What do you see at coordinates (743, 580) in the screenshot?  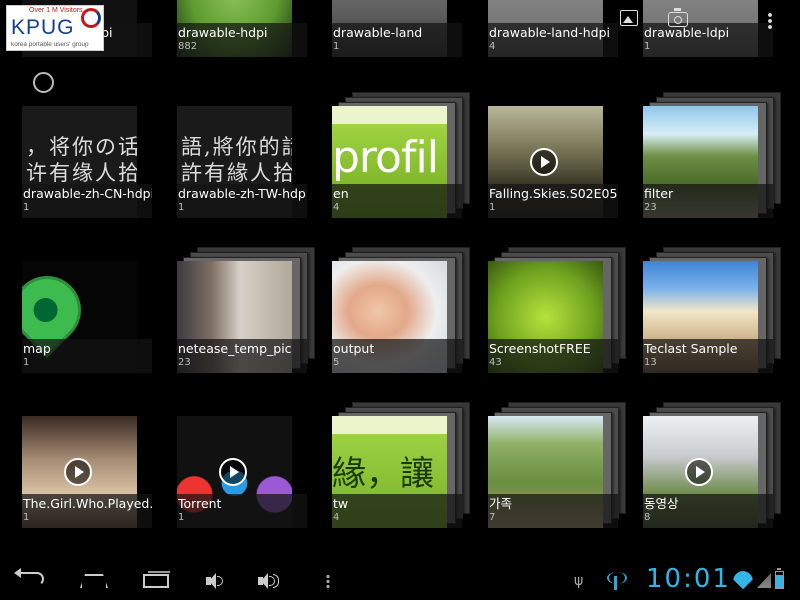 I see `wifi-icon` at bounding box center [743, 580].